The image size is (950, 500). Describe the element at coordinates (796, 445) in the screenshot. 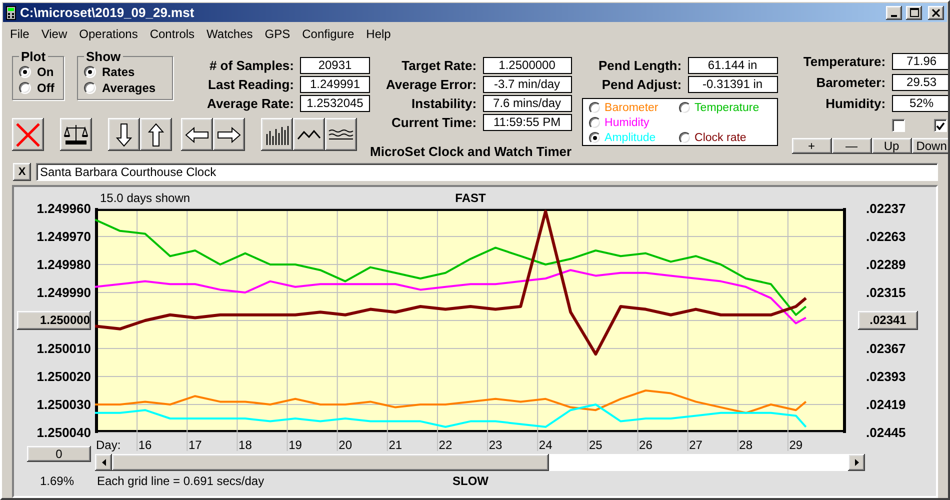

I see `axis-label: 29` at that location.